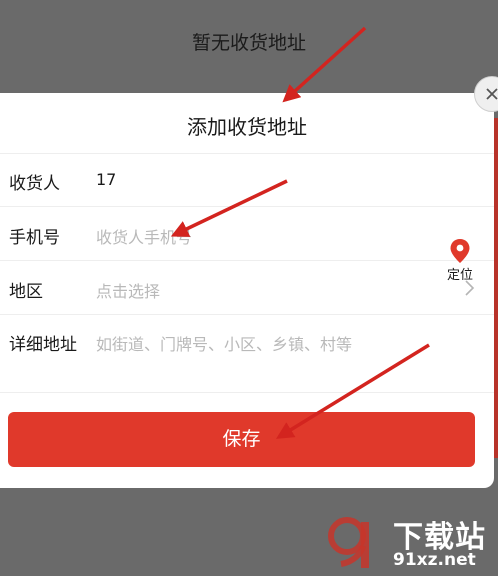 This screenshot has height=576, width=498. I want to click on divider, so click(247, 392).